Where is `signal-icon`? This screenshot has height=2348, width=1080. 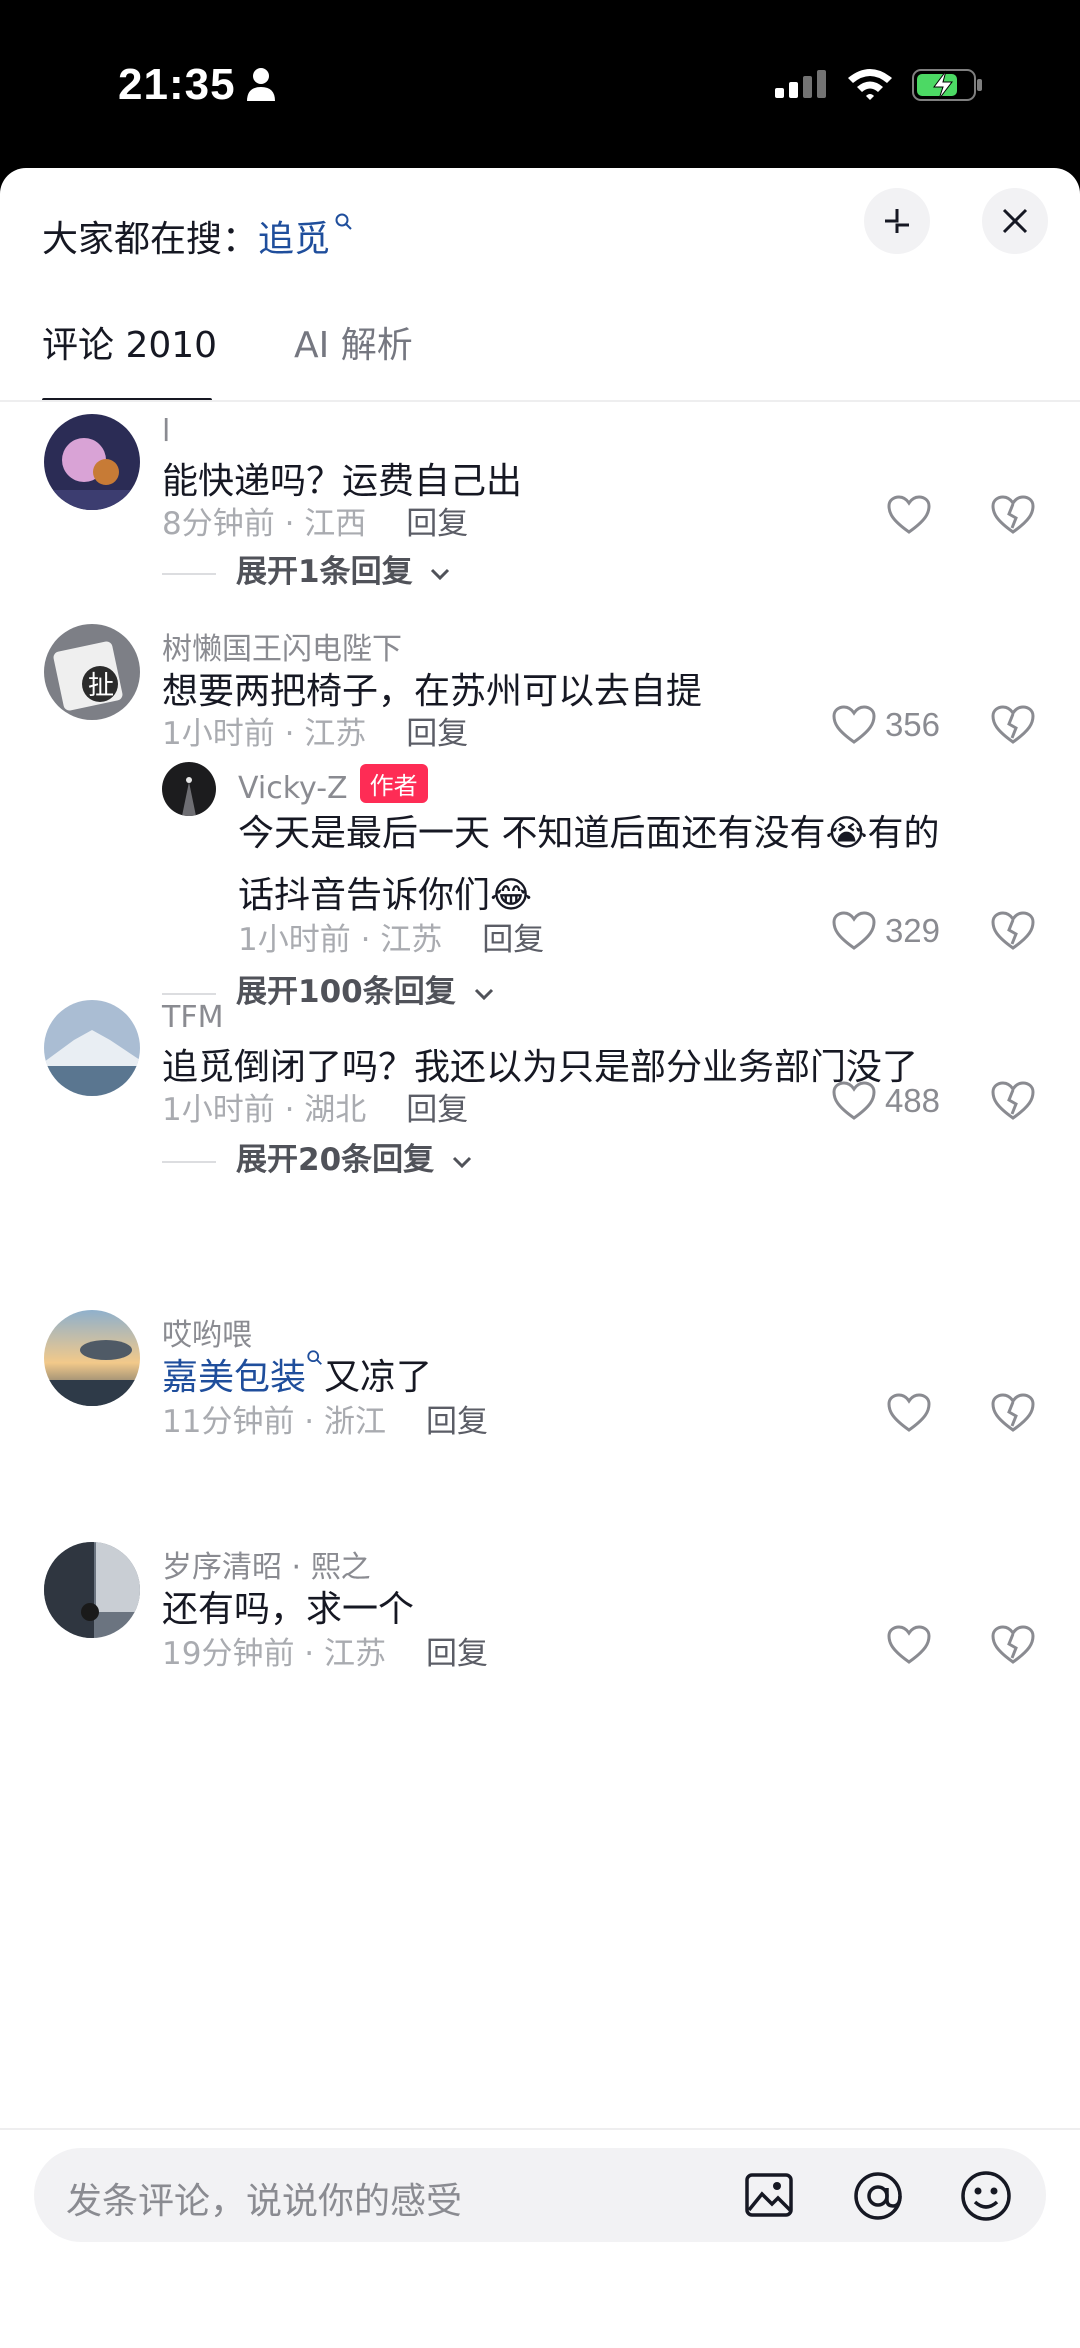
signal-icon is located at coordinates (800, 84).